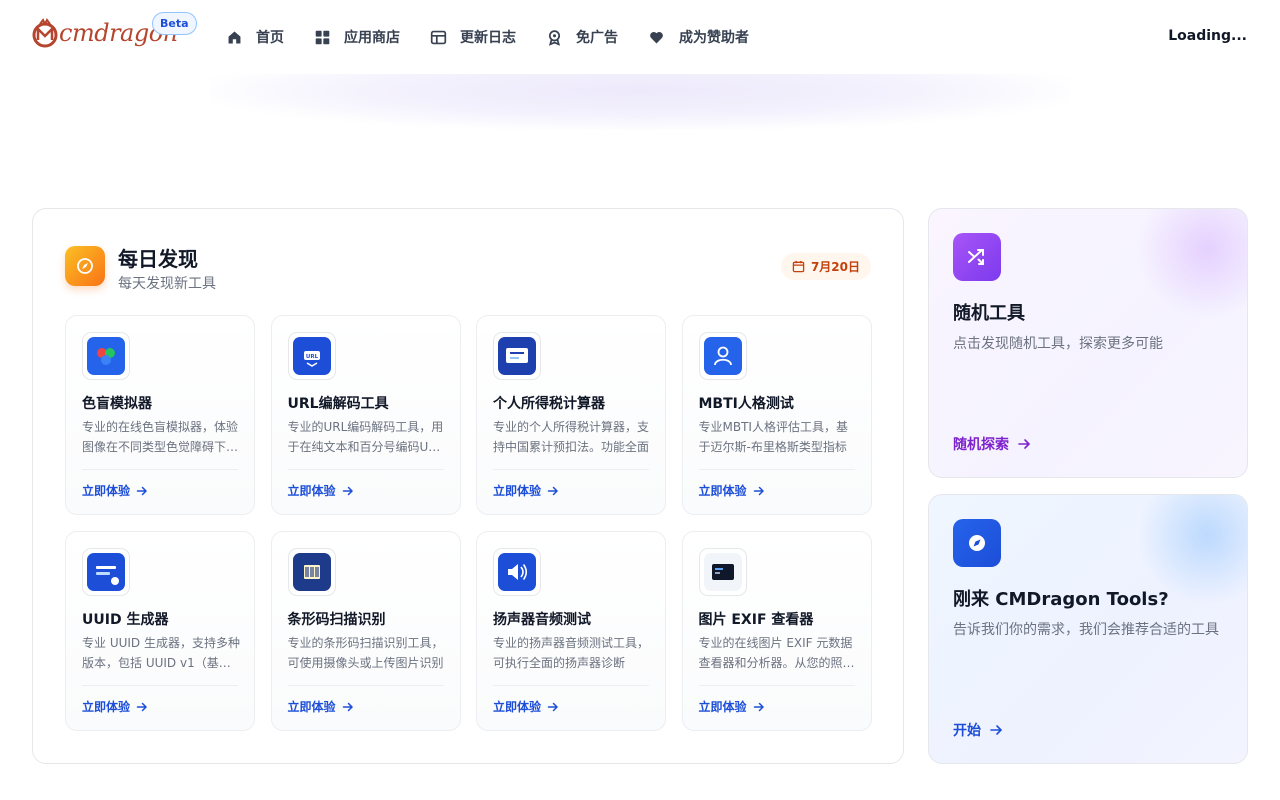 The height and width of the screenshot is (800, 1280). I want to click on calendar-icon, so click(798, 266).